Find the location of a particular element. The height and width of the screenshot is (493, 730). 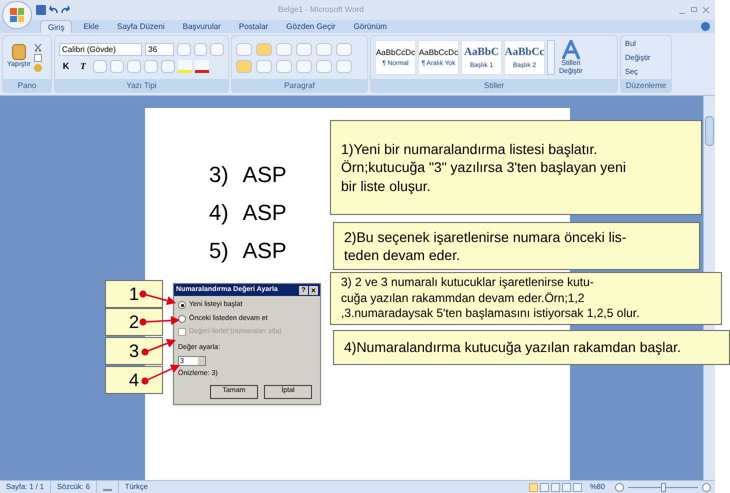

minimize-icon is located at coordinates (682, 13).